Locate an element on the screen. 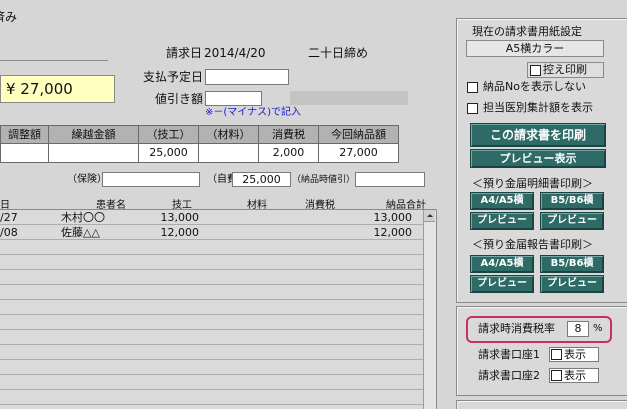 Image resolution: width=627 pixels, height=409 pixels. list-item: /27 木村〇〇 13,000 13,000 is located at coordinates (212, 218).